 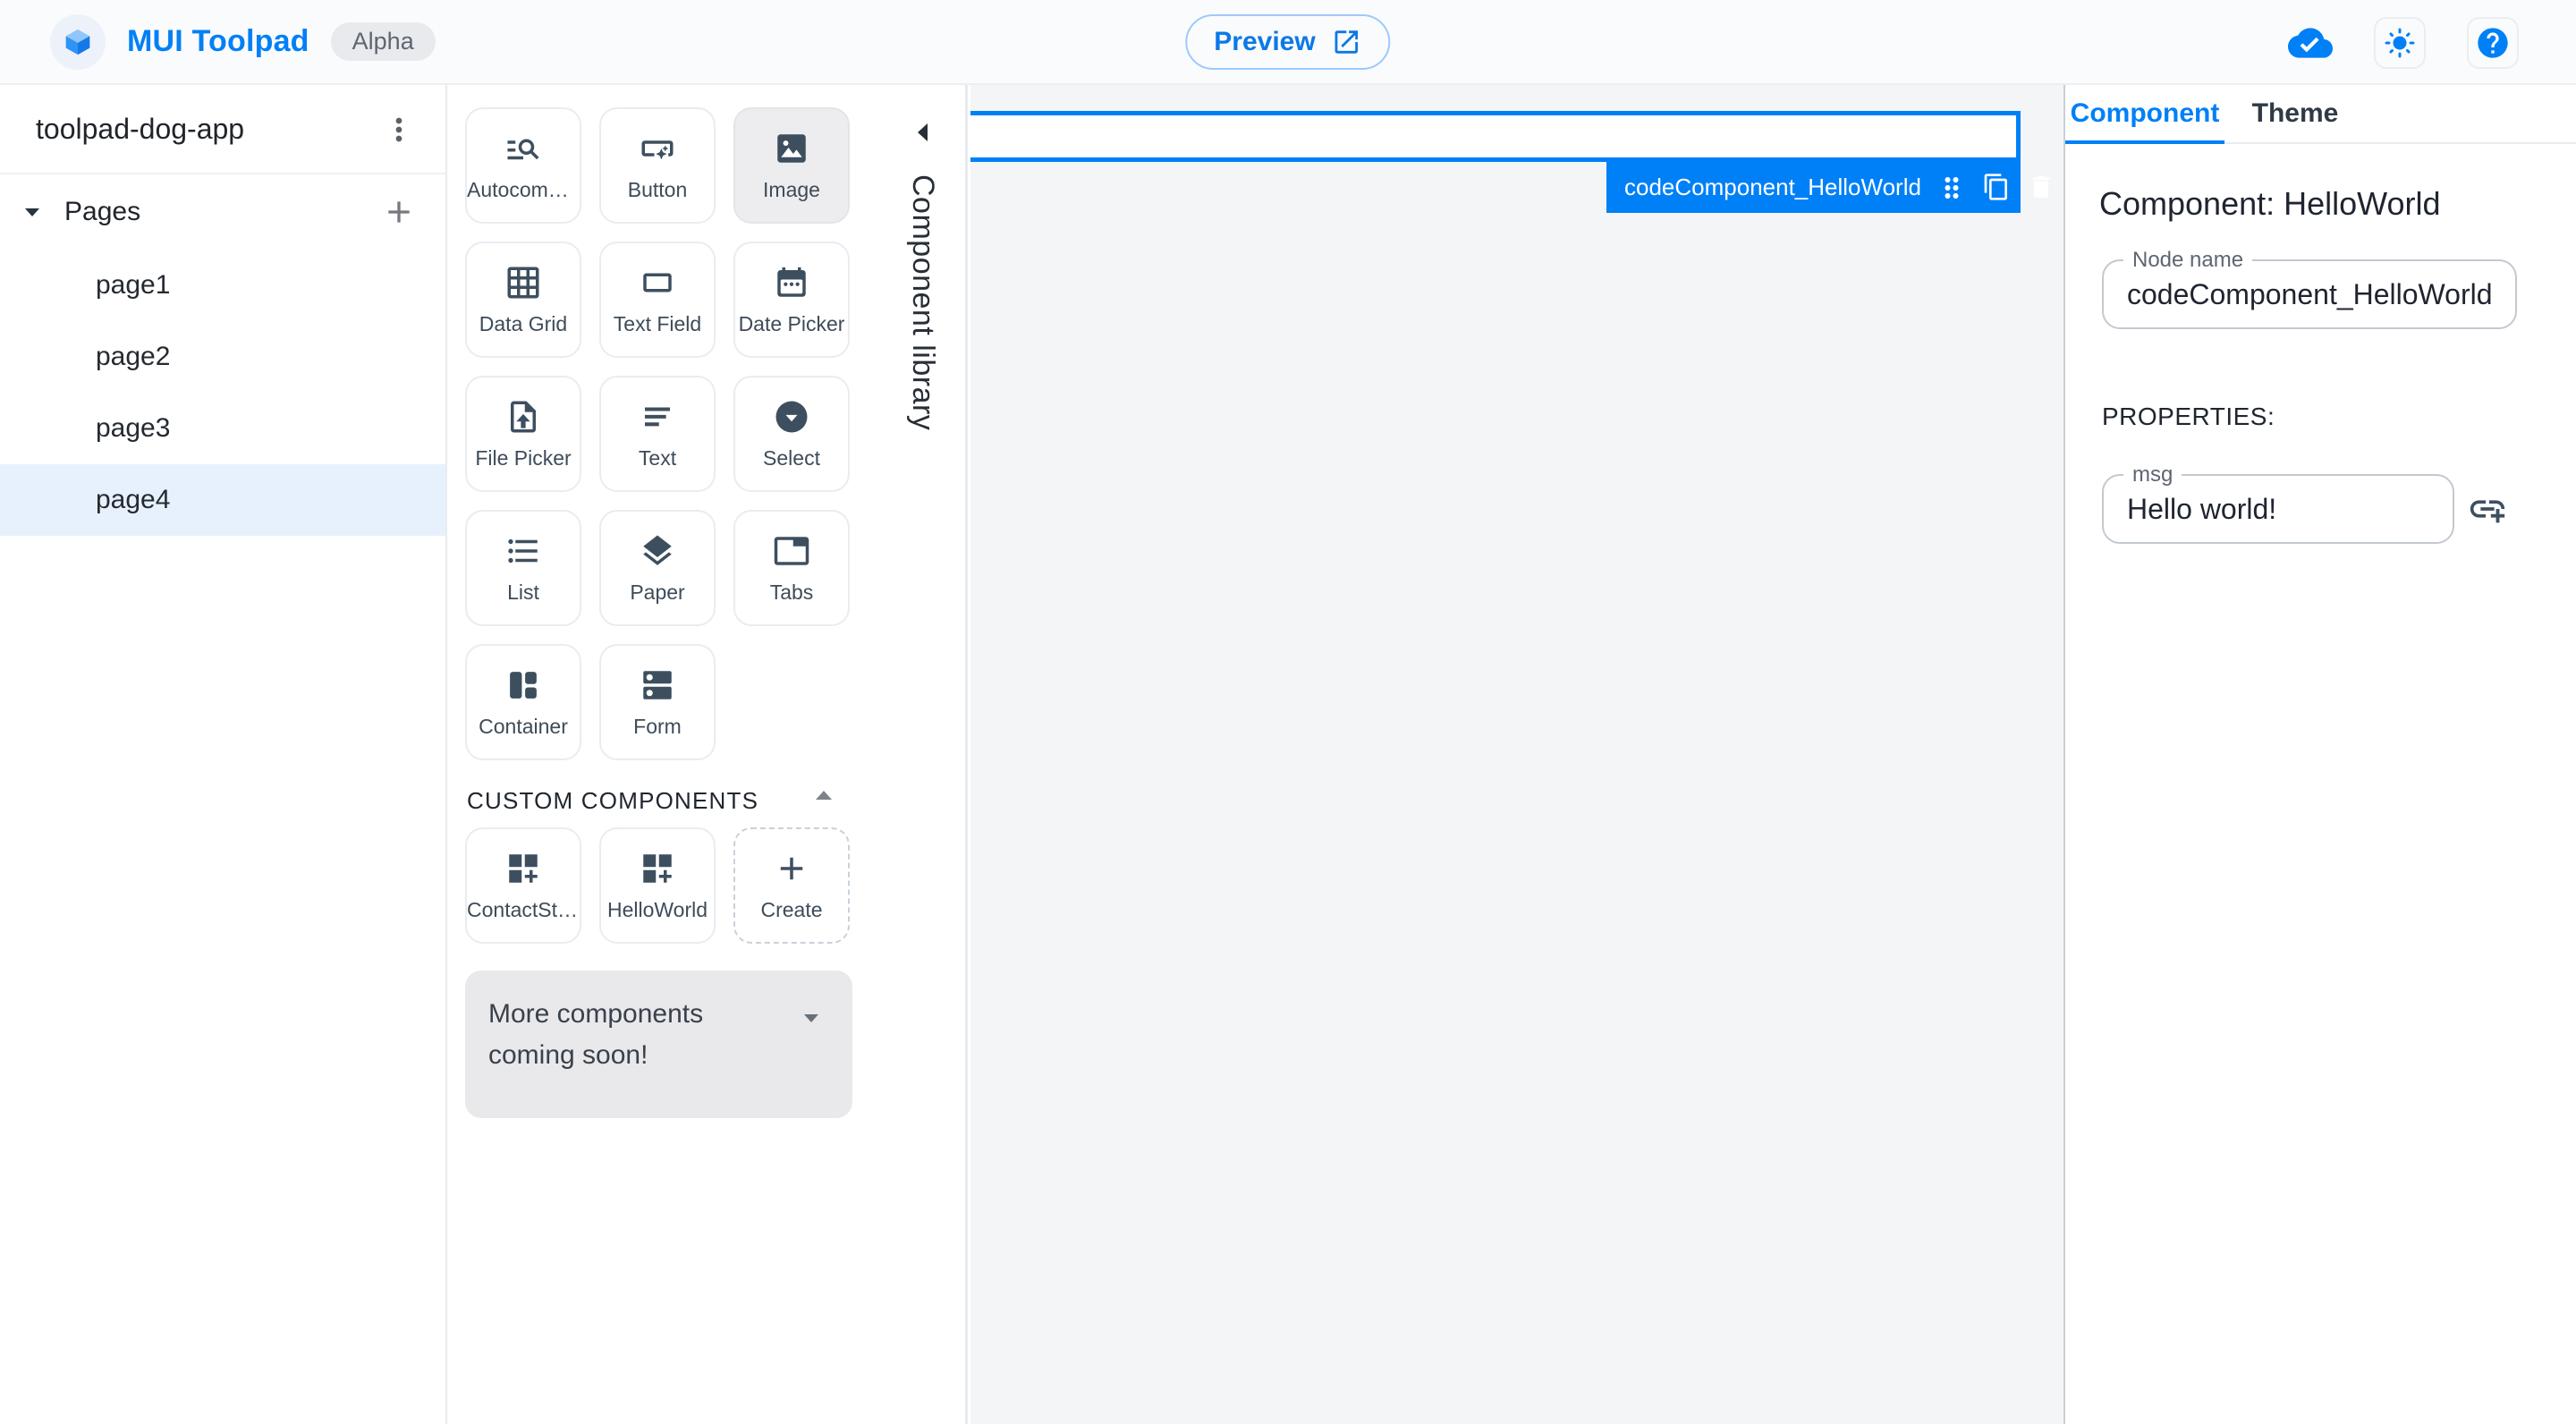 I want to click on component-card-label: HelloWorld, so click(x=657, y=909).